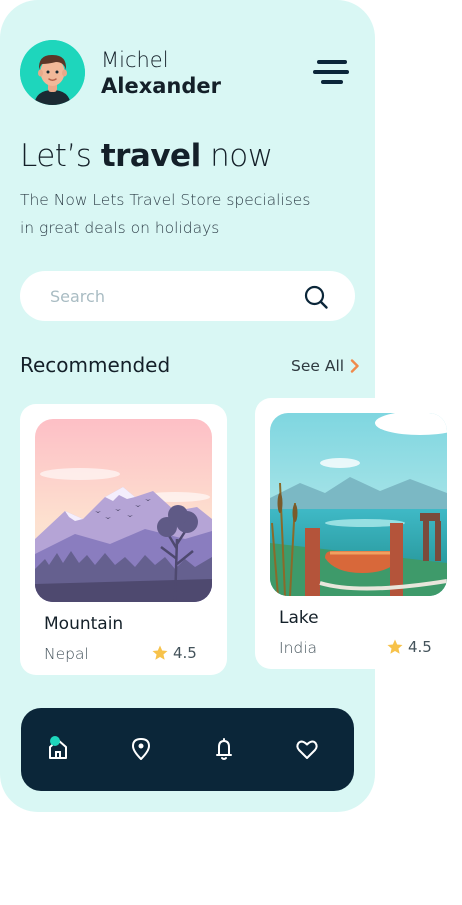  I want to click on avatar-illustration, so click(52, 72).